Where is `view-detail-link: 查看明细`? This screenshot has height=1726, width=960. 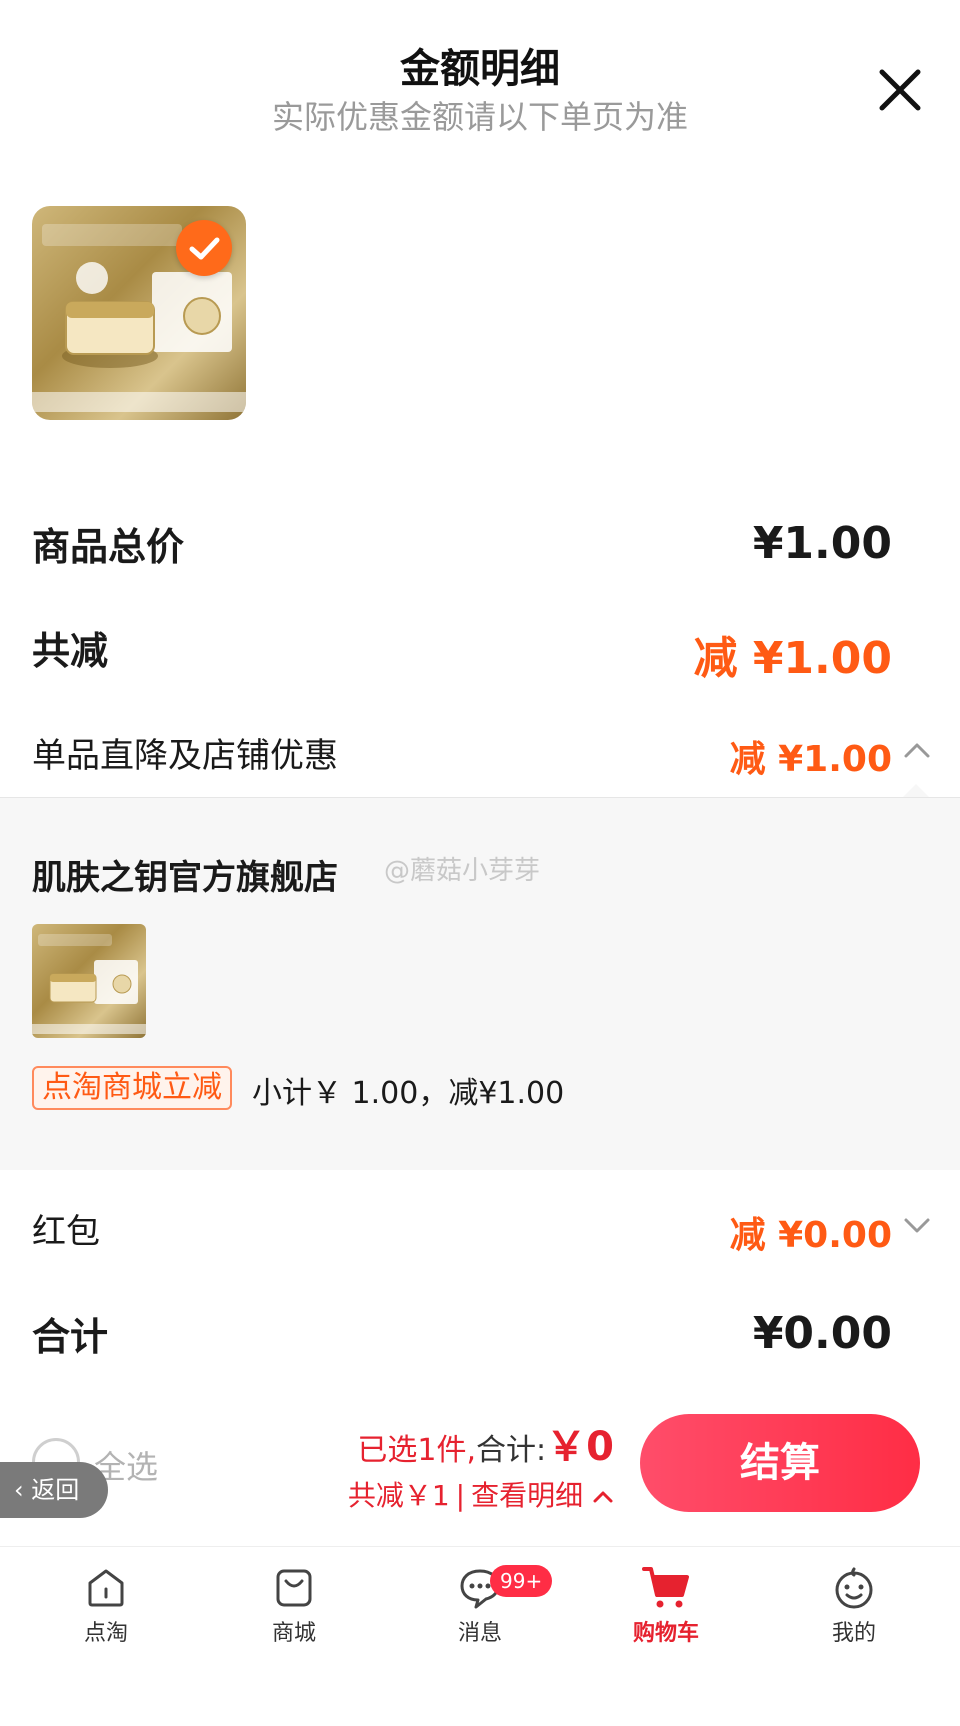 view-detail-link: 查看明细 is located at coordinates (527, 1495).